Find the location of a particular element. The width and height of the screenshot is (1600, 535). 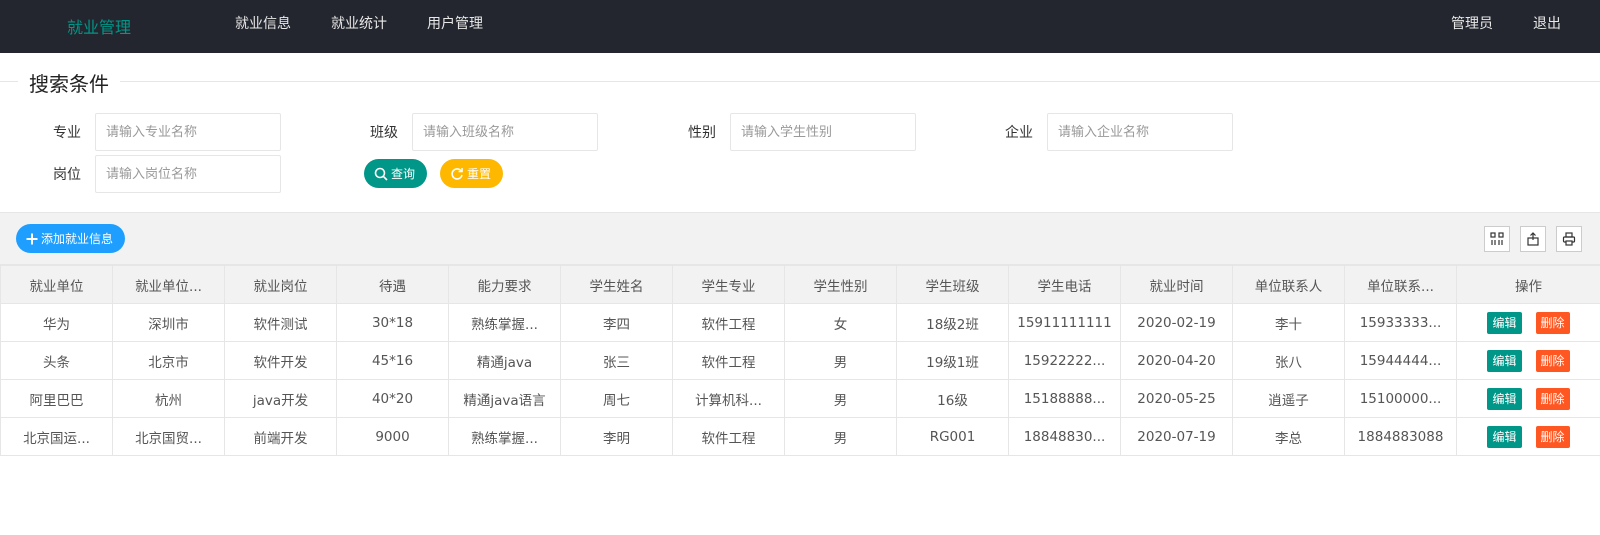

table-cell: 2020-02-19 is located at coordinates (1176, 322).